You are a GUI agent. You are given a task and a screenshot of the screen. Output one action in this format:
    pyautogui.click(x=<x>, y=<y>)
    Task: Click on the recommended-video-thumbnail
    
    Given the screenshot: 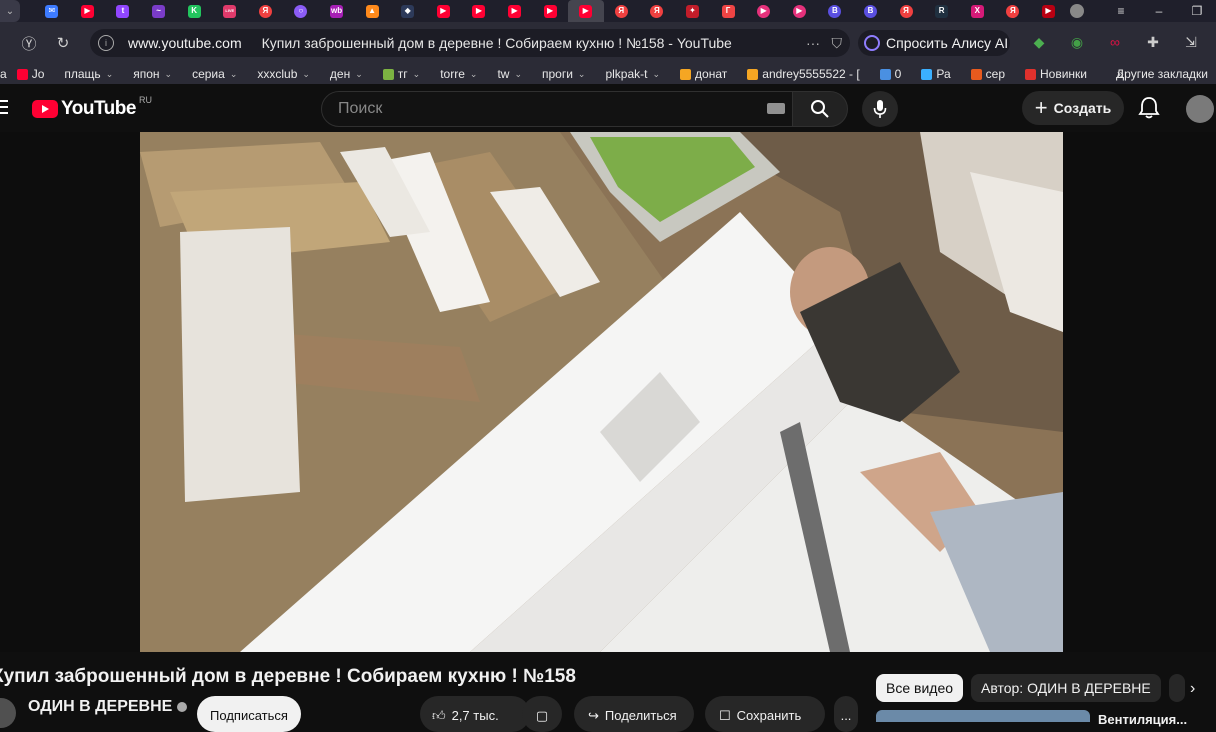 What is the action you would take?
    pyautogui.click(x=983, y=716)
    